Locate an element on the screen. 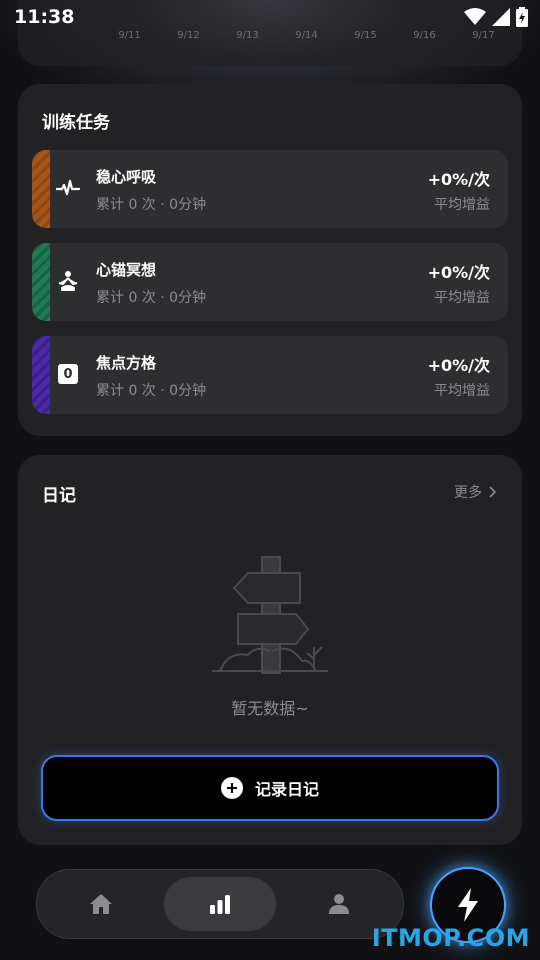  status-icons is located at coordinates (496, 17).